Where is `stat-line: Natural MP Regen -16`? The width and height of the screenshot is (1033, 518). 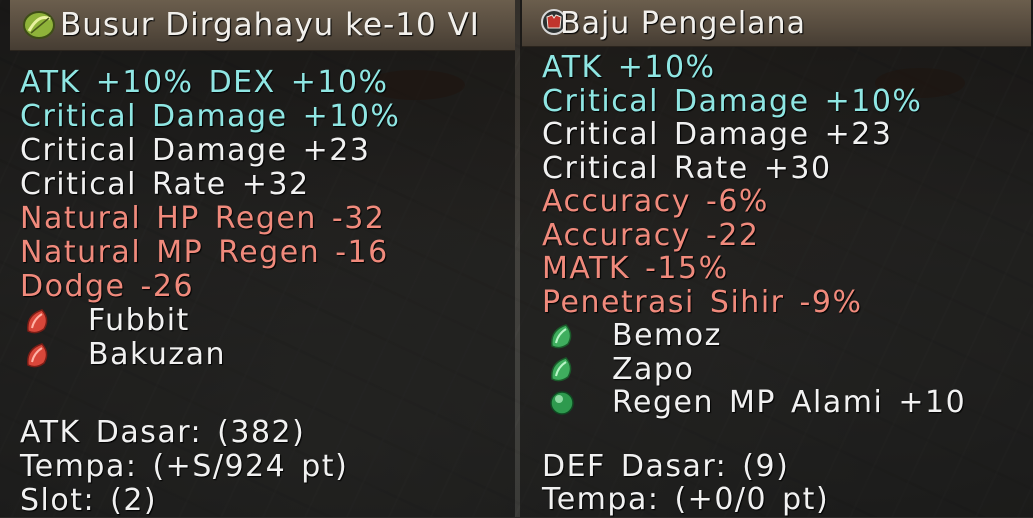
stat-line: Natural MP Regen -16 is located at coordinates (204, 252).